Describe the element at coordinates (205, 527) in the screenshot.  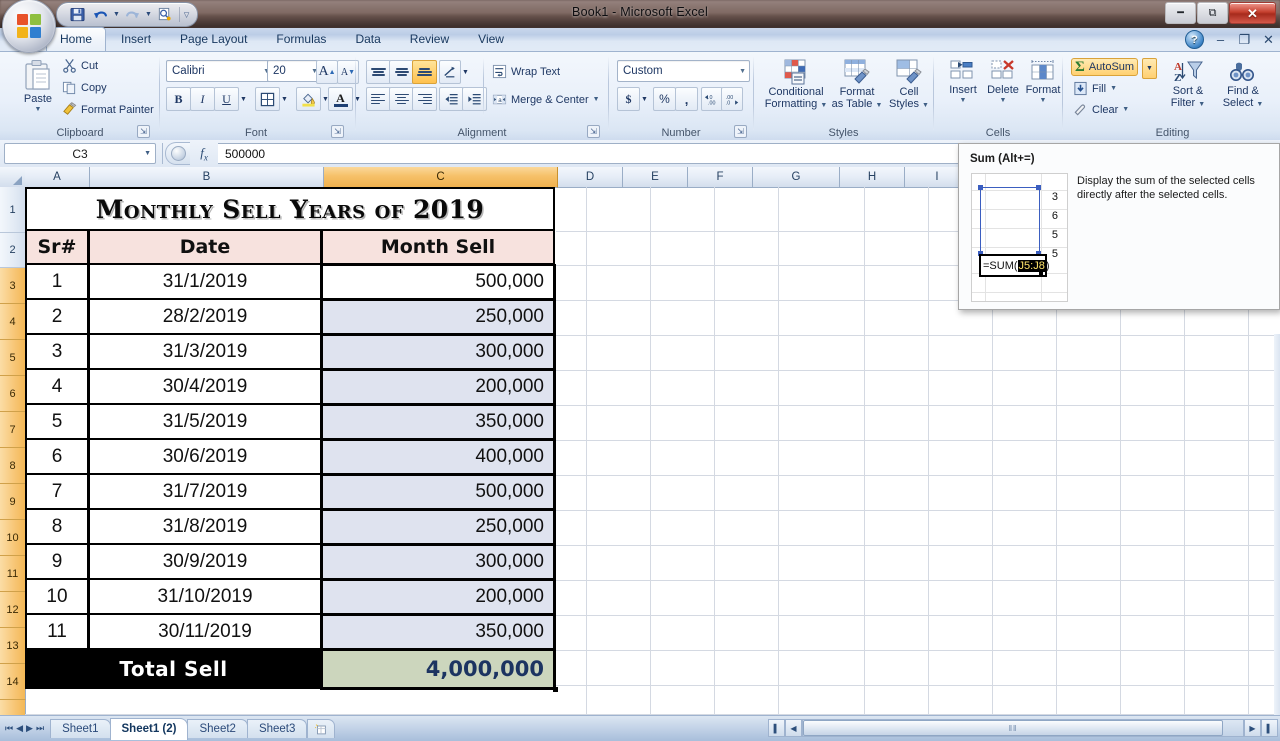
I see `cell-date-8: 31/8/2019` at that location.